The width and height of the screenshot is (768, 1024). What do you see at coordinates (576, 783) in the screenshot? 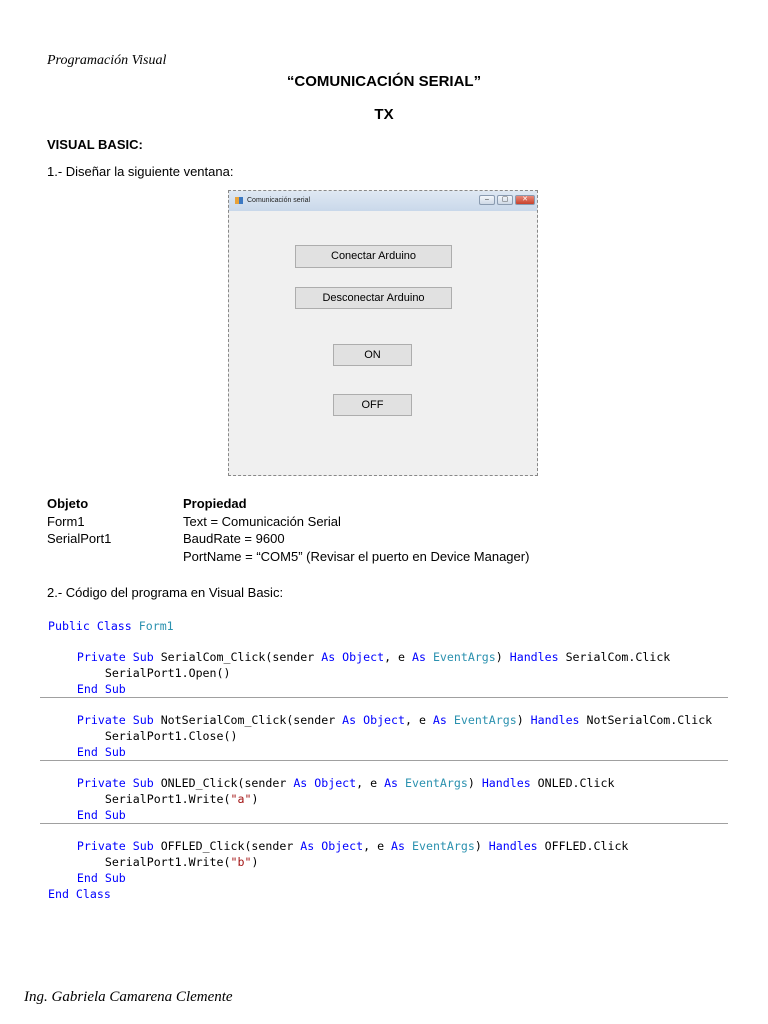
I see `code-token: ONLED.Click` at bounding box center [576, 783].